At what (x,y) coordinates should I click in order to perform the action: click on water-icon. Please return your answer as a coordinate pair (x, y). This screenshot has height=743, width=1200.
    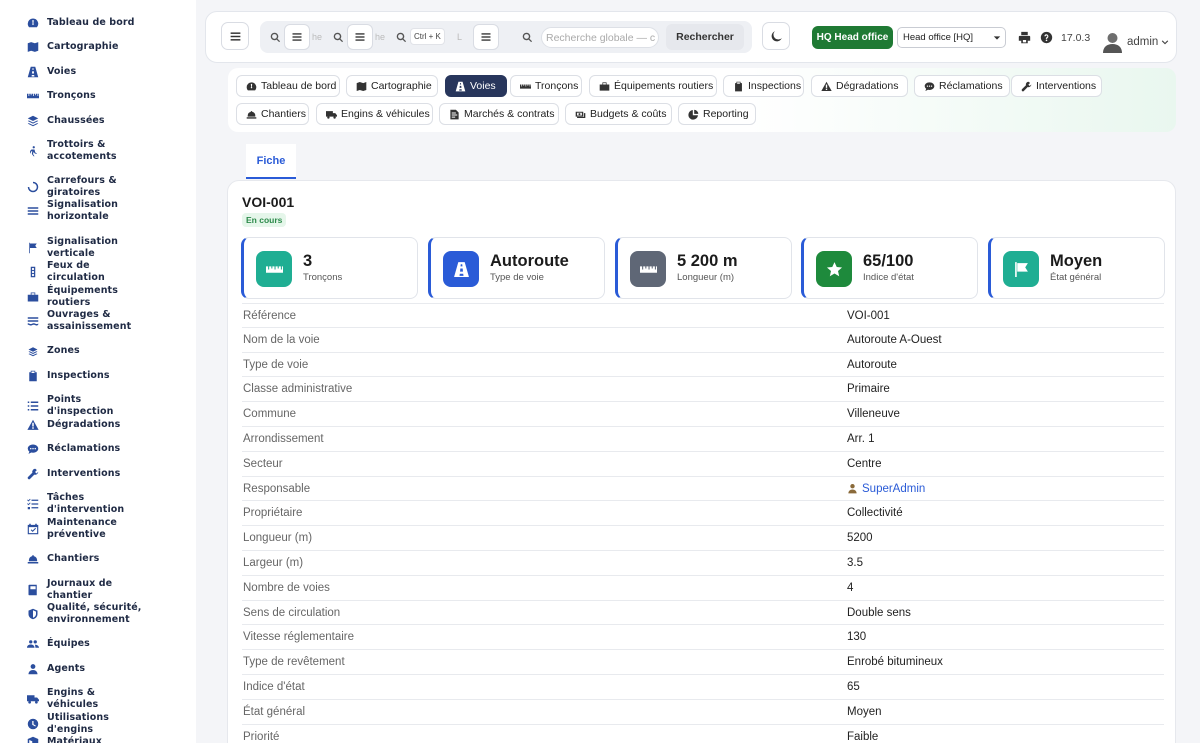
    Looking at the image, I should click on (33, 321).